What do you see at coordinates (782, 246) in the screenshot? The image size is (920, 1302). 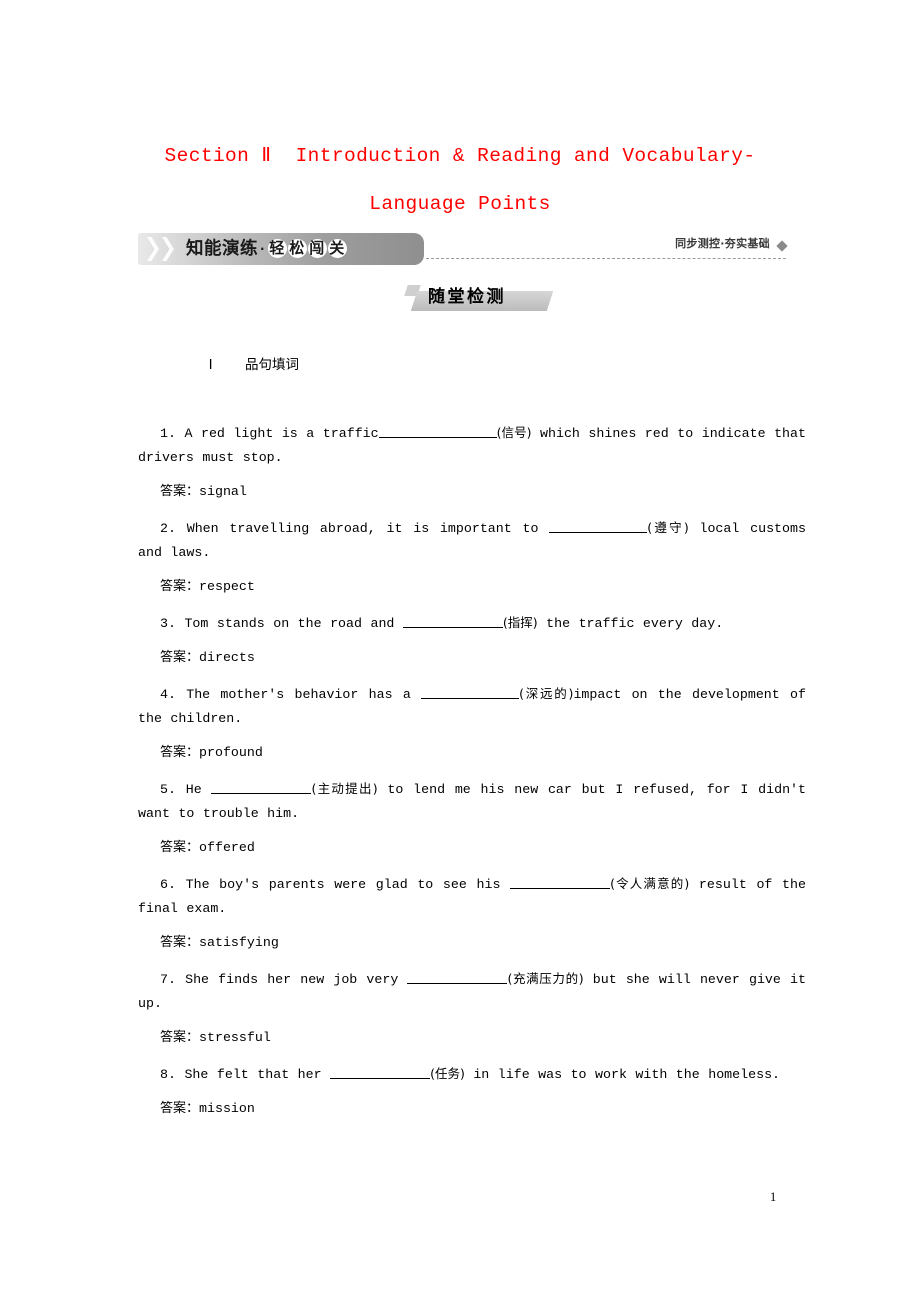 I see `diamond-icon` at bounding box center [782, 246].